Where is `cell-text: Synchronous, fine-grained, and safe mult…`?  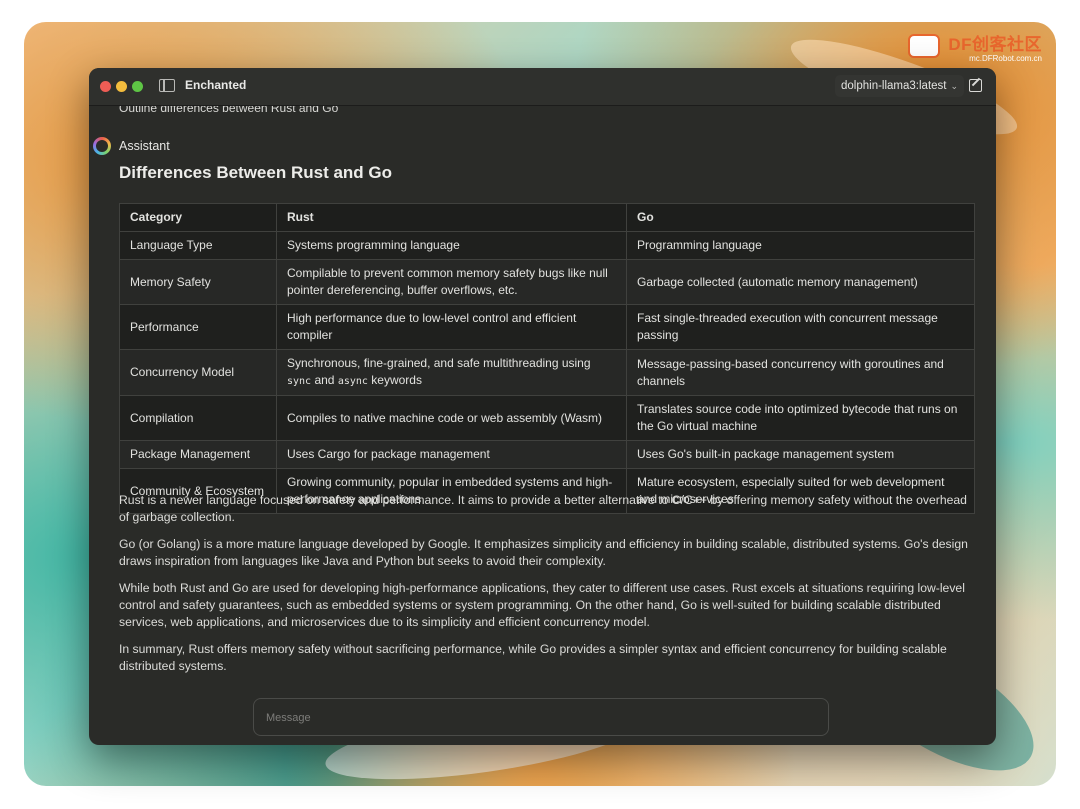 cell-text: Synchronous, fine-grained, and safe mult… is located at coordinates (439, 363).